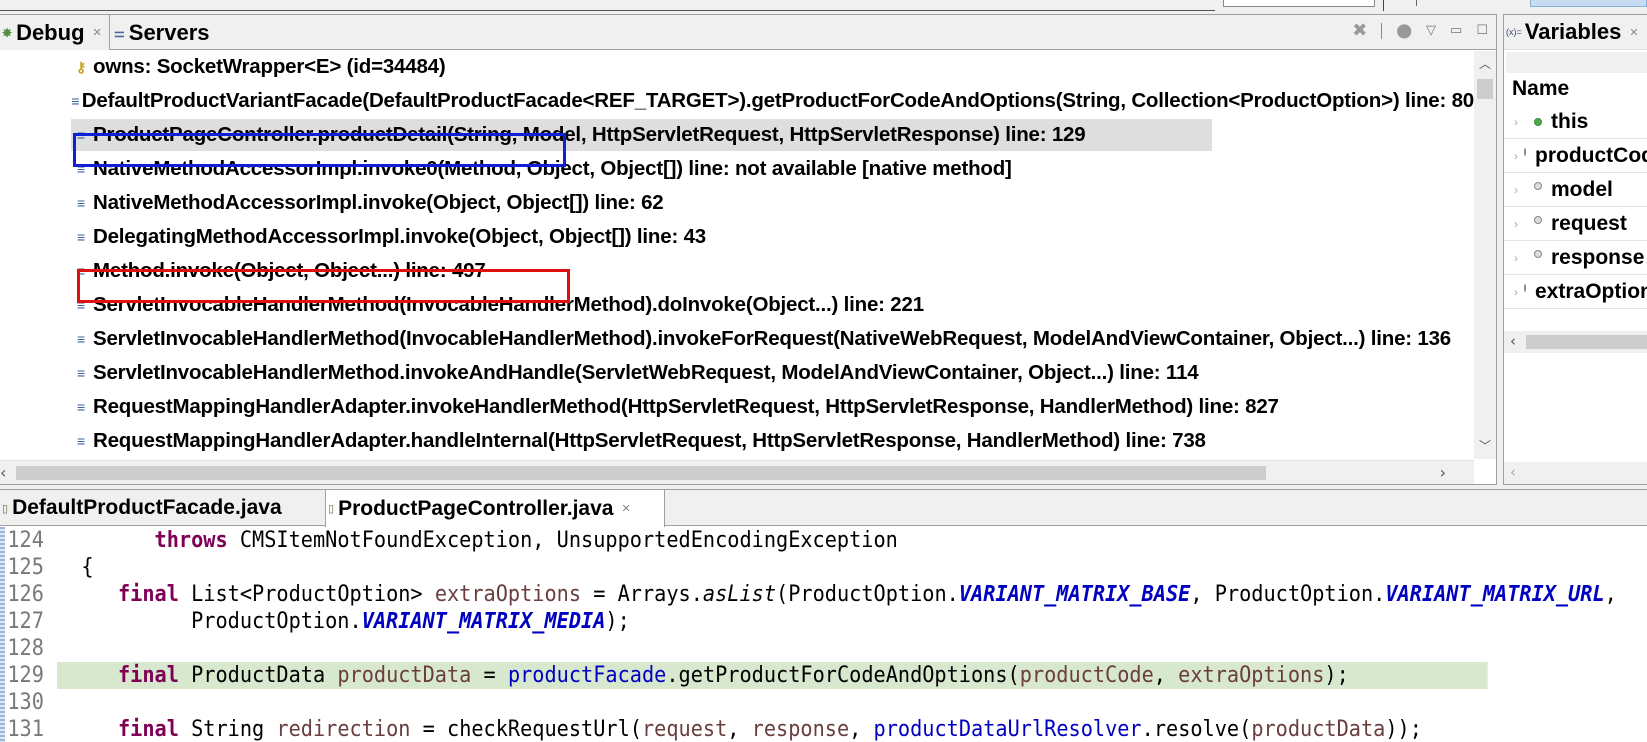  I want to click on column-header-name: Name, so click(1575, 89).